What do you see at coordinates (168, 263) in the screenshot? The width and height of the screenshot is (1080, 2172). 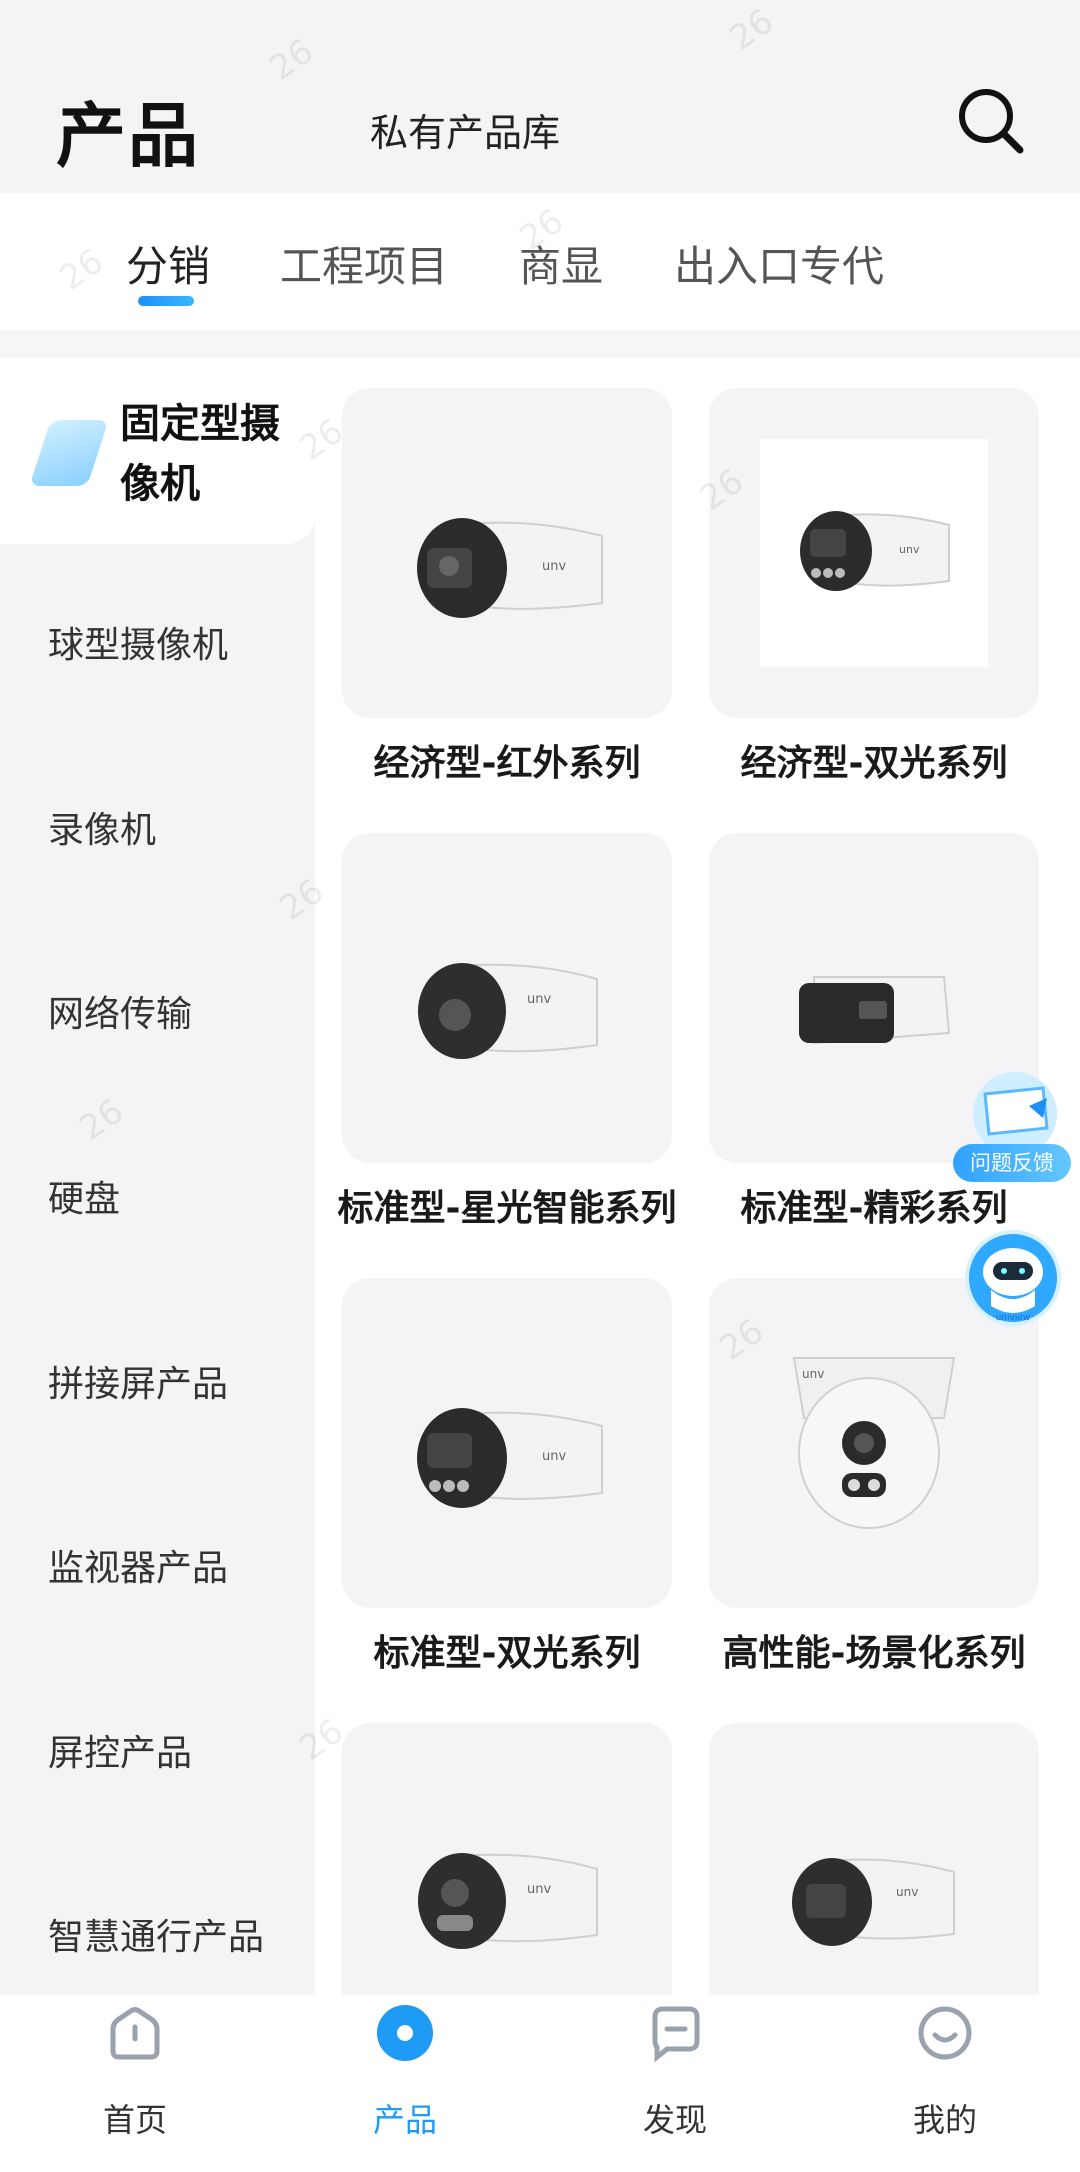 I see `tab-distribution: 分销` at bounding box center [168, 263].